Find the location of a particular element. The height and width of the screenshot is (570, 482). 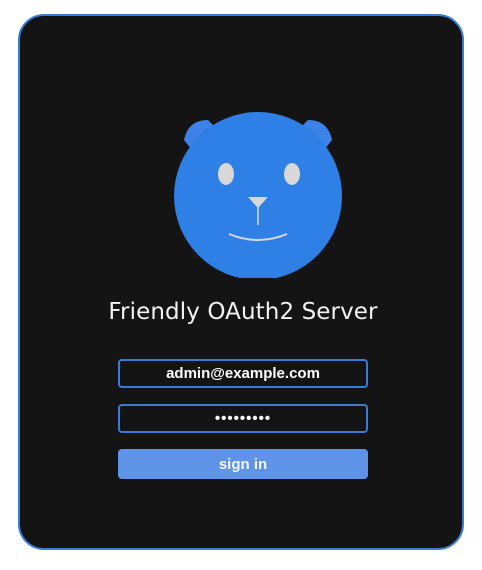

password-field is located at coordinates (243, 418).